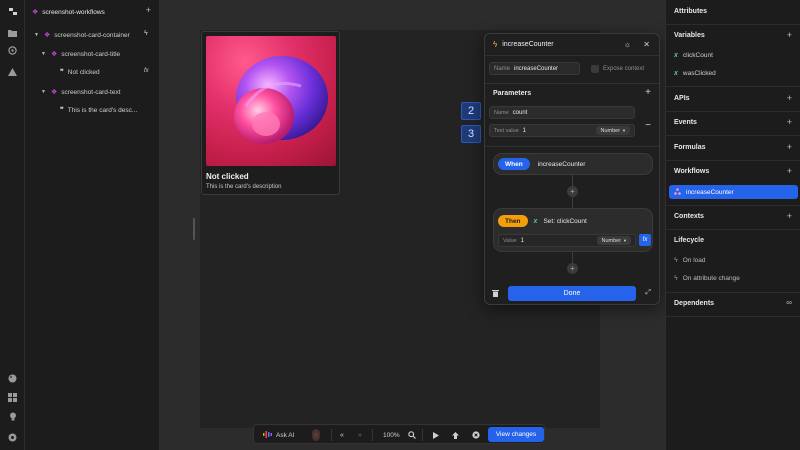 The image size is (800, 450). Describe the element at coordinates (567, 240) in the screenshot. I see `action-value-field: Value 1 Number ▼` at that location.